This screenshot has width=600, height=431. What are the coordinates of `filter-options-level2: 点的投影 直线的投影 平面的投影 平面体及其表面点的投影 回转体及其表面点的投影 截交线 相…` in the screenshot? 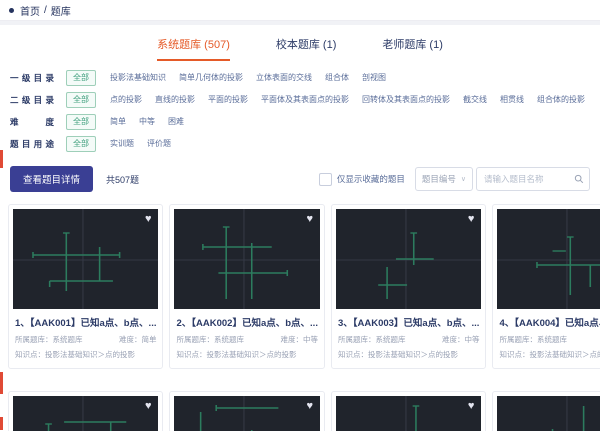 It's located at (350, 100).